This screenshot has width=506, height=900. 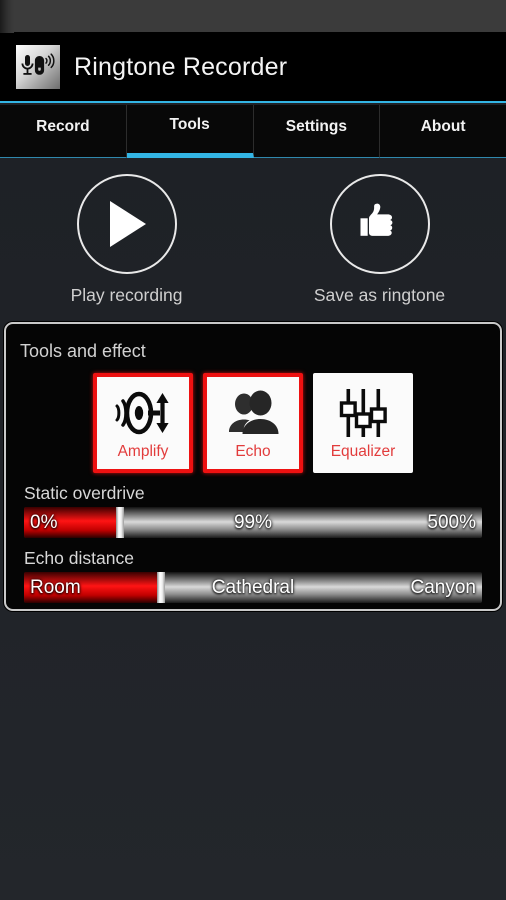 I want to click on slider-static-overdrive: Static overdrive 0% 99% 500%, so click(x=253, y=510).